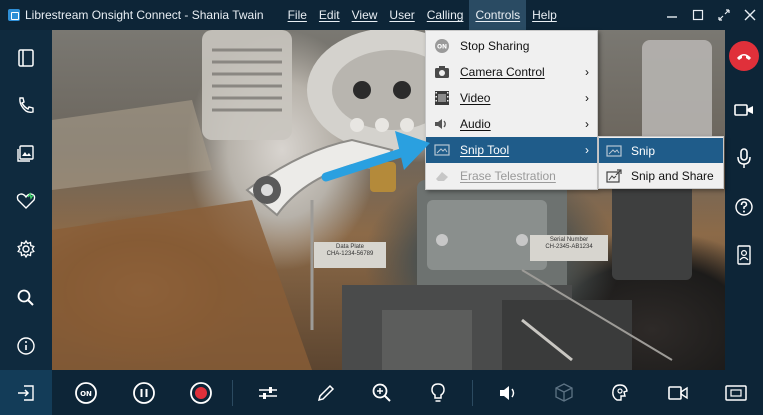 This screenshot has width=763, height=415. What do you see at coordinates (326, 393) in the screenshot?
I see `pen-icon` at bounding box center [326, 393].